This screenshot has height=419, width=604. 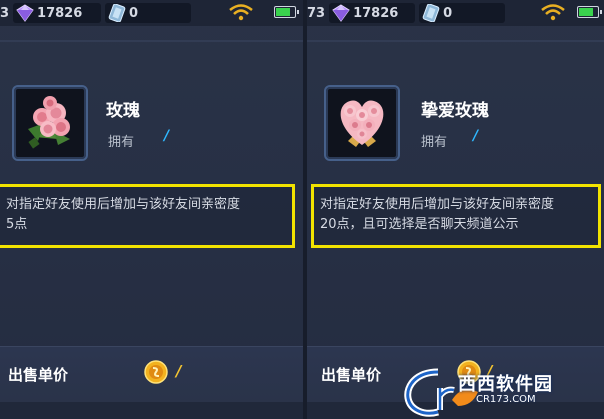 I want to click on sell-price-value: /, so click(x=179, y=371).